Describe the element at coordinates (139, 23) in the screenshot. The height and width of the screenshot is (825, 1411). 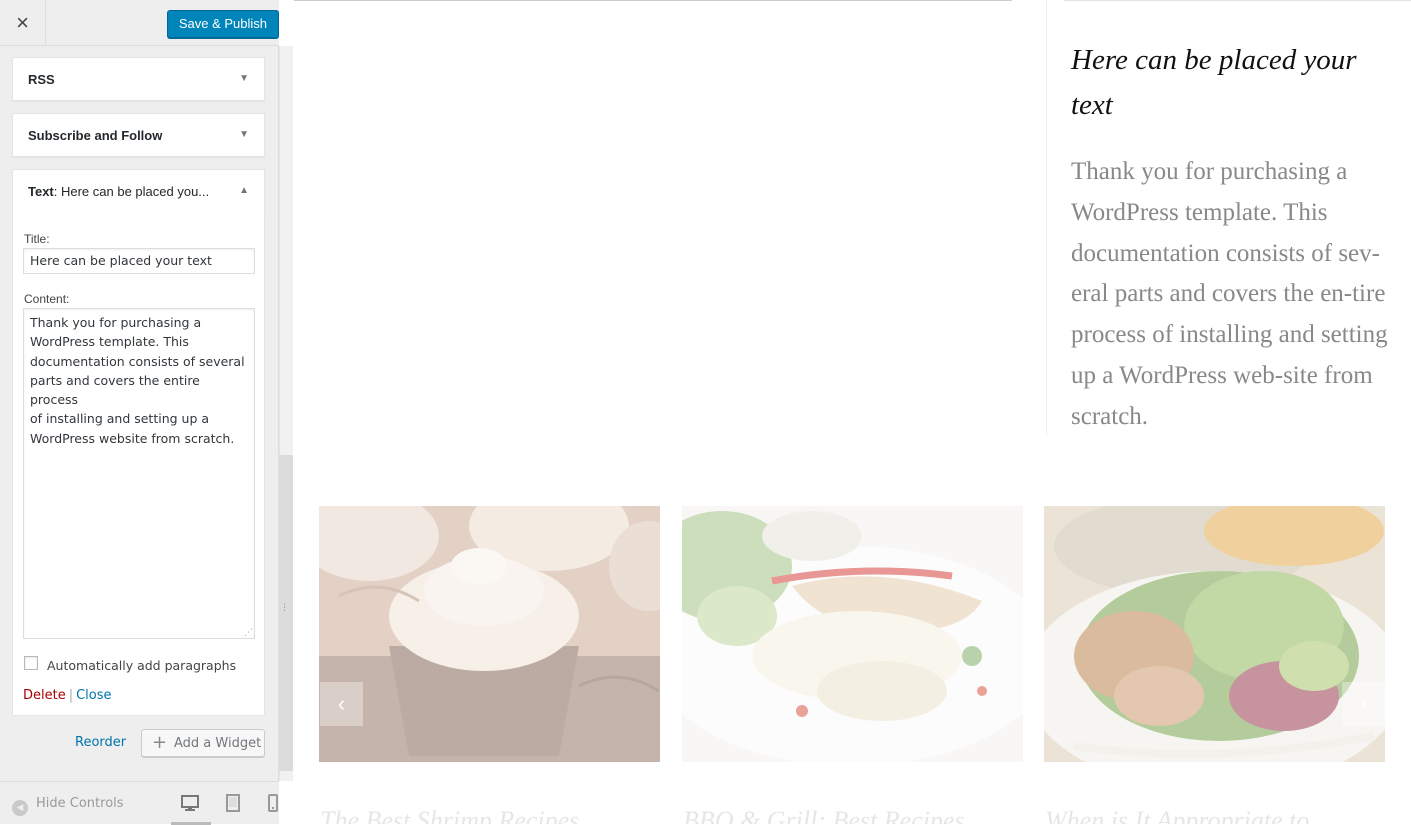
I see `customizer-header: × Save & Publish` at that location.